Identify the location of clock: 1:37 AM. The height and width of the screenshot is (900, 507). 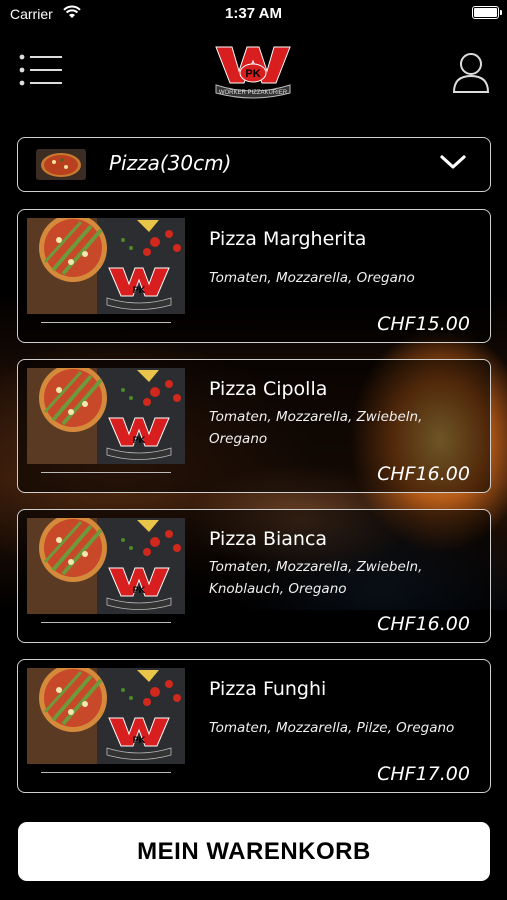
(253, 13).